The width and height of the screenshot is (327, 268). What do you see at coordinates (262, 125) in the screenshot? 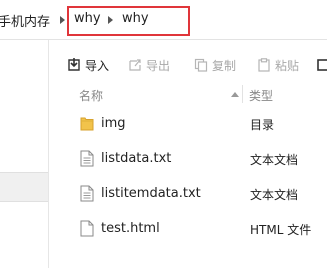
I see `file-type: 目录` at bounding box center [262, 125].